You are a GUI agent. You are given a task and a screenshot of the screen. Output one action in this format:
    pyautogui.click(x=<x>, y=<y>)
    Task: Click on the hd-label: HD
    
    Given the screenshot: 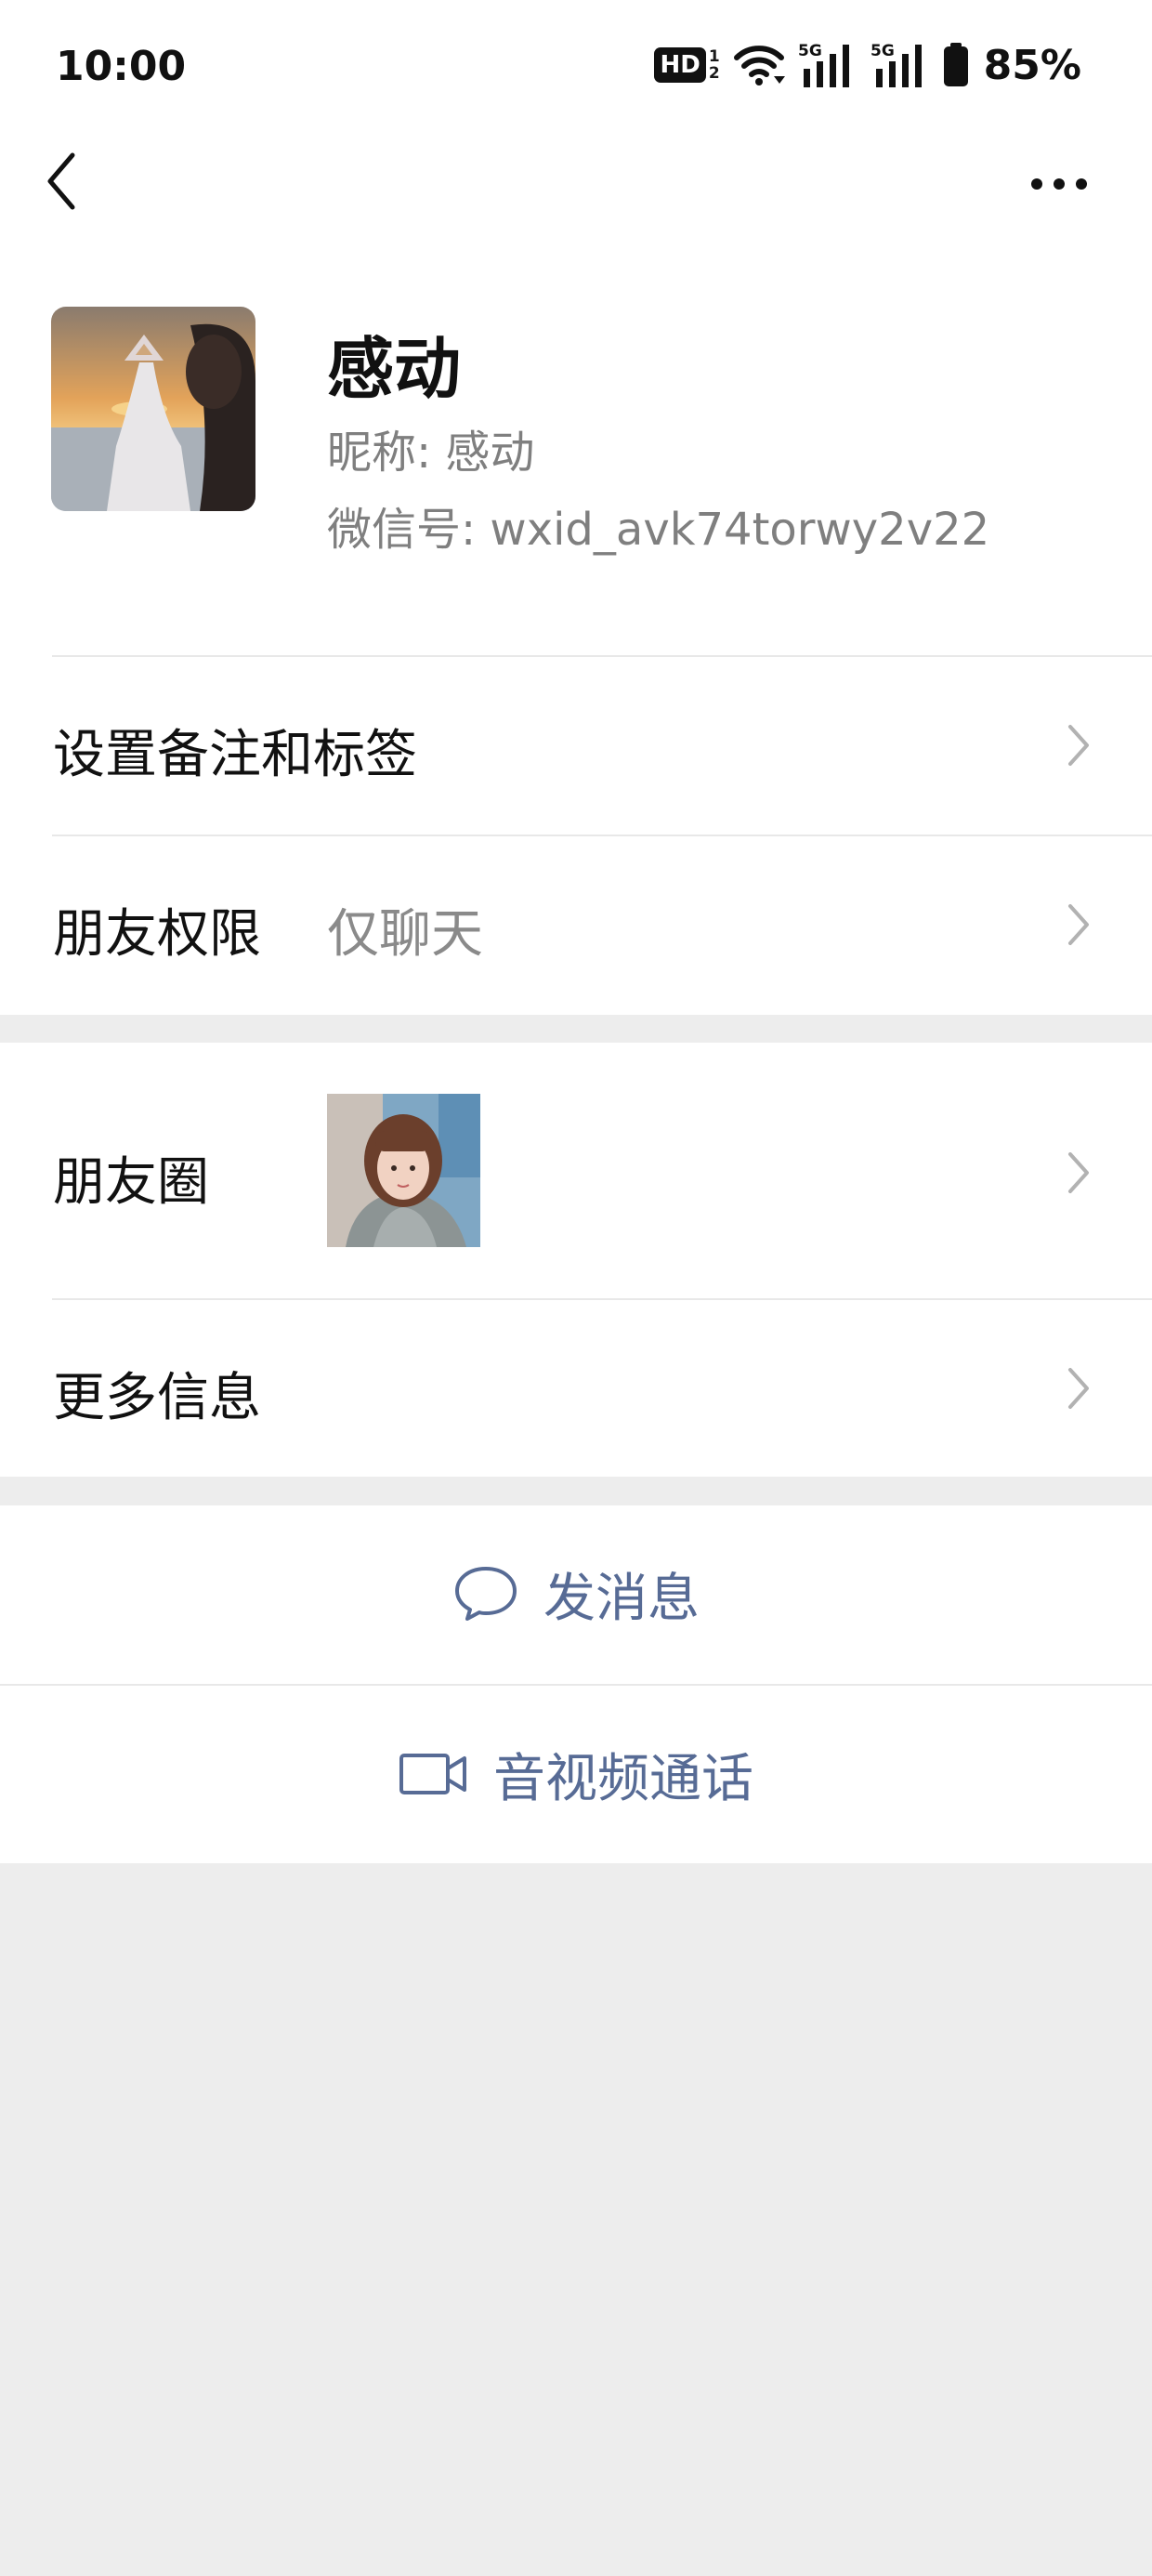 What is the action you would take?
    pyautogui.click(x=680, y=65)
    